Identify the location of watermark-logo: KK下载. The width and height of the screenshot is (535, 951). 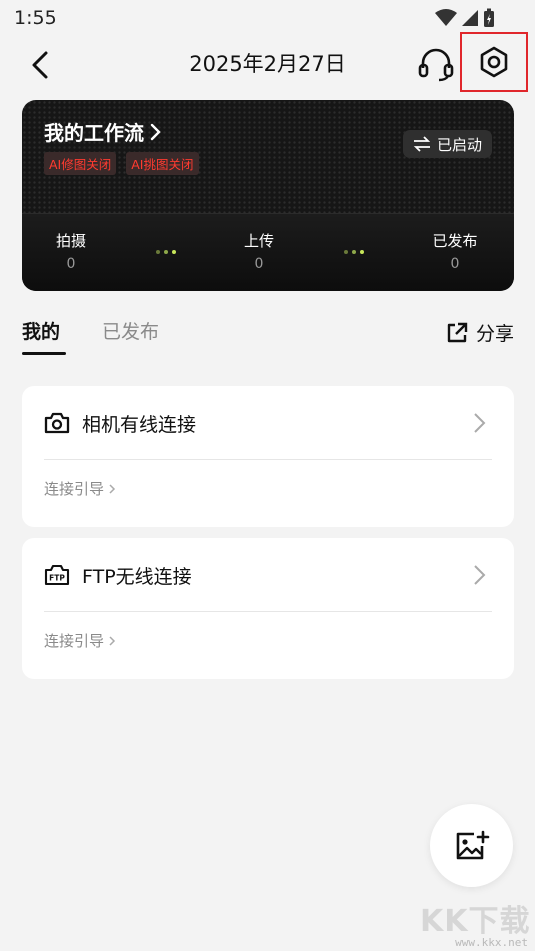
(475, 921).